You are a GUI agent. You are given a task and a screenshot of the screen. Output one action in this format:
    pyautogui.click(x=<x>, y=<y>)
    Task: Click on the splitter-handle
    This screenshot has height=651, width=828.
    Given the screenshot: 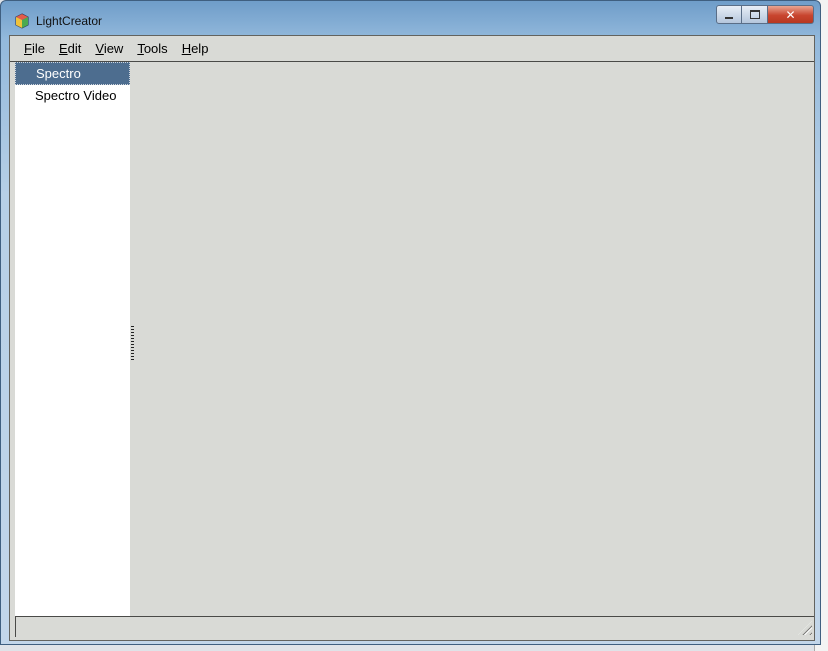 What is the action you would take?
    pyautogui.click(x=132, y=343)
    